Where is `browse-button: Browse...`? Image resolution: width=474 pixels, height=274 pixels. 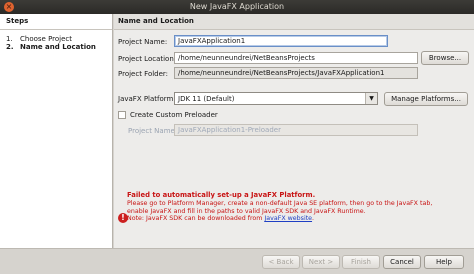 browse-button: Browse... is located at coordinates (445, 58).